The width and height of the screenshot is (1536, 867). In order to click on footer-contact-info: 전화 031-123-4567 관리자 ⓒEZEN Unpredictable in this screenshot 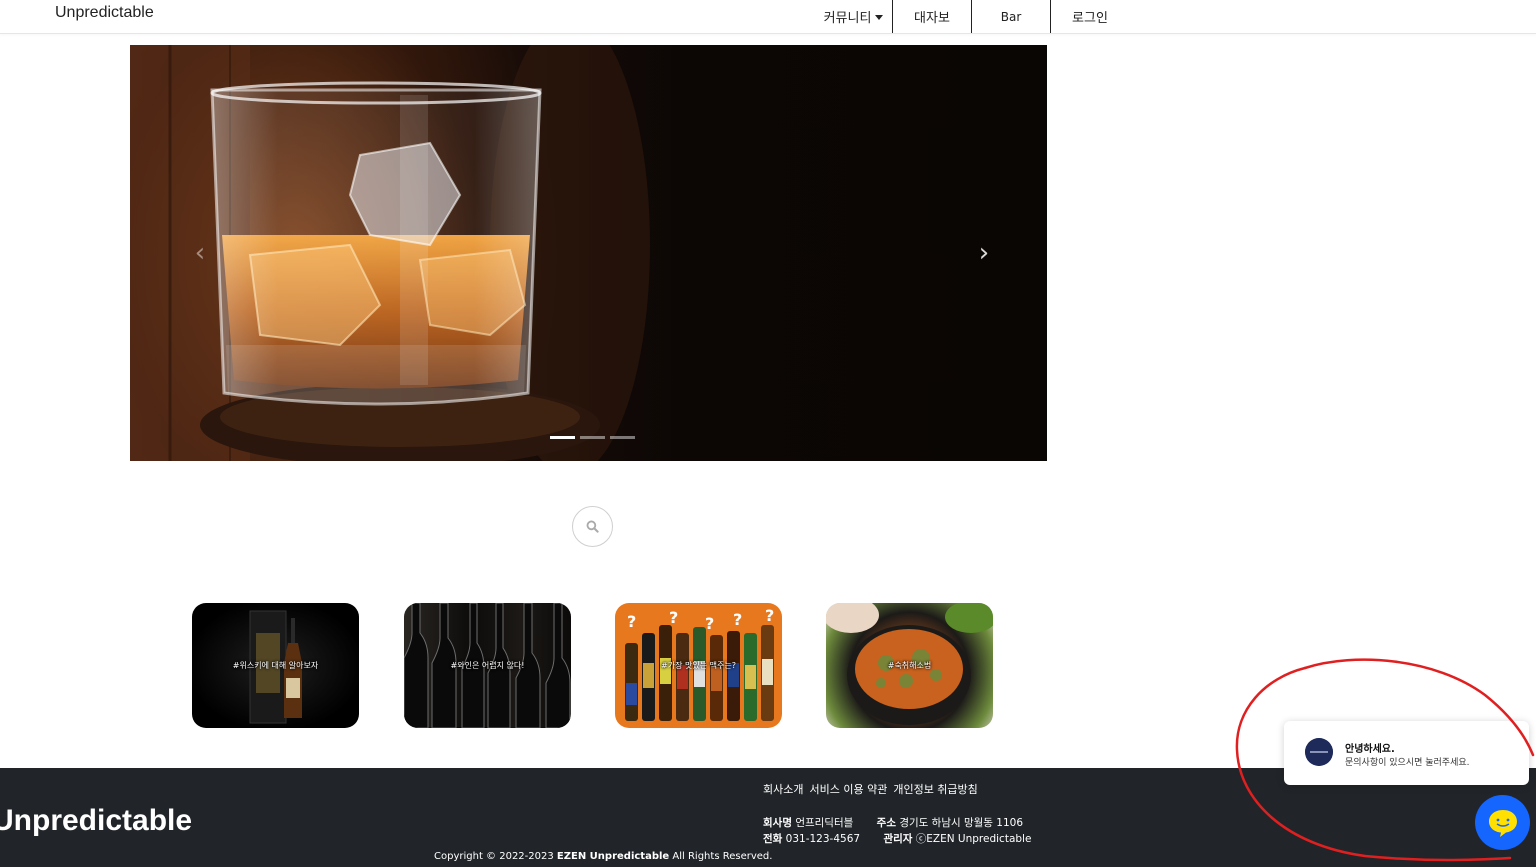, I will do `click(897, 838)`.